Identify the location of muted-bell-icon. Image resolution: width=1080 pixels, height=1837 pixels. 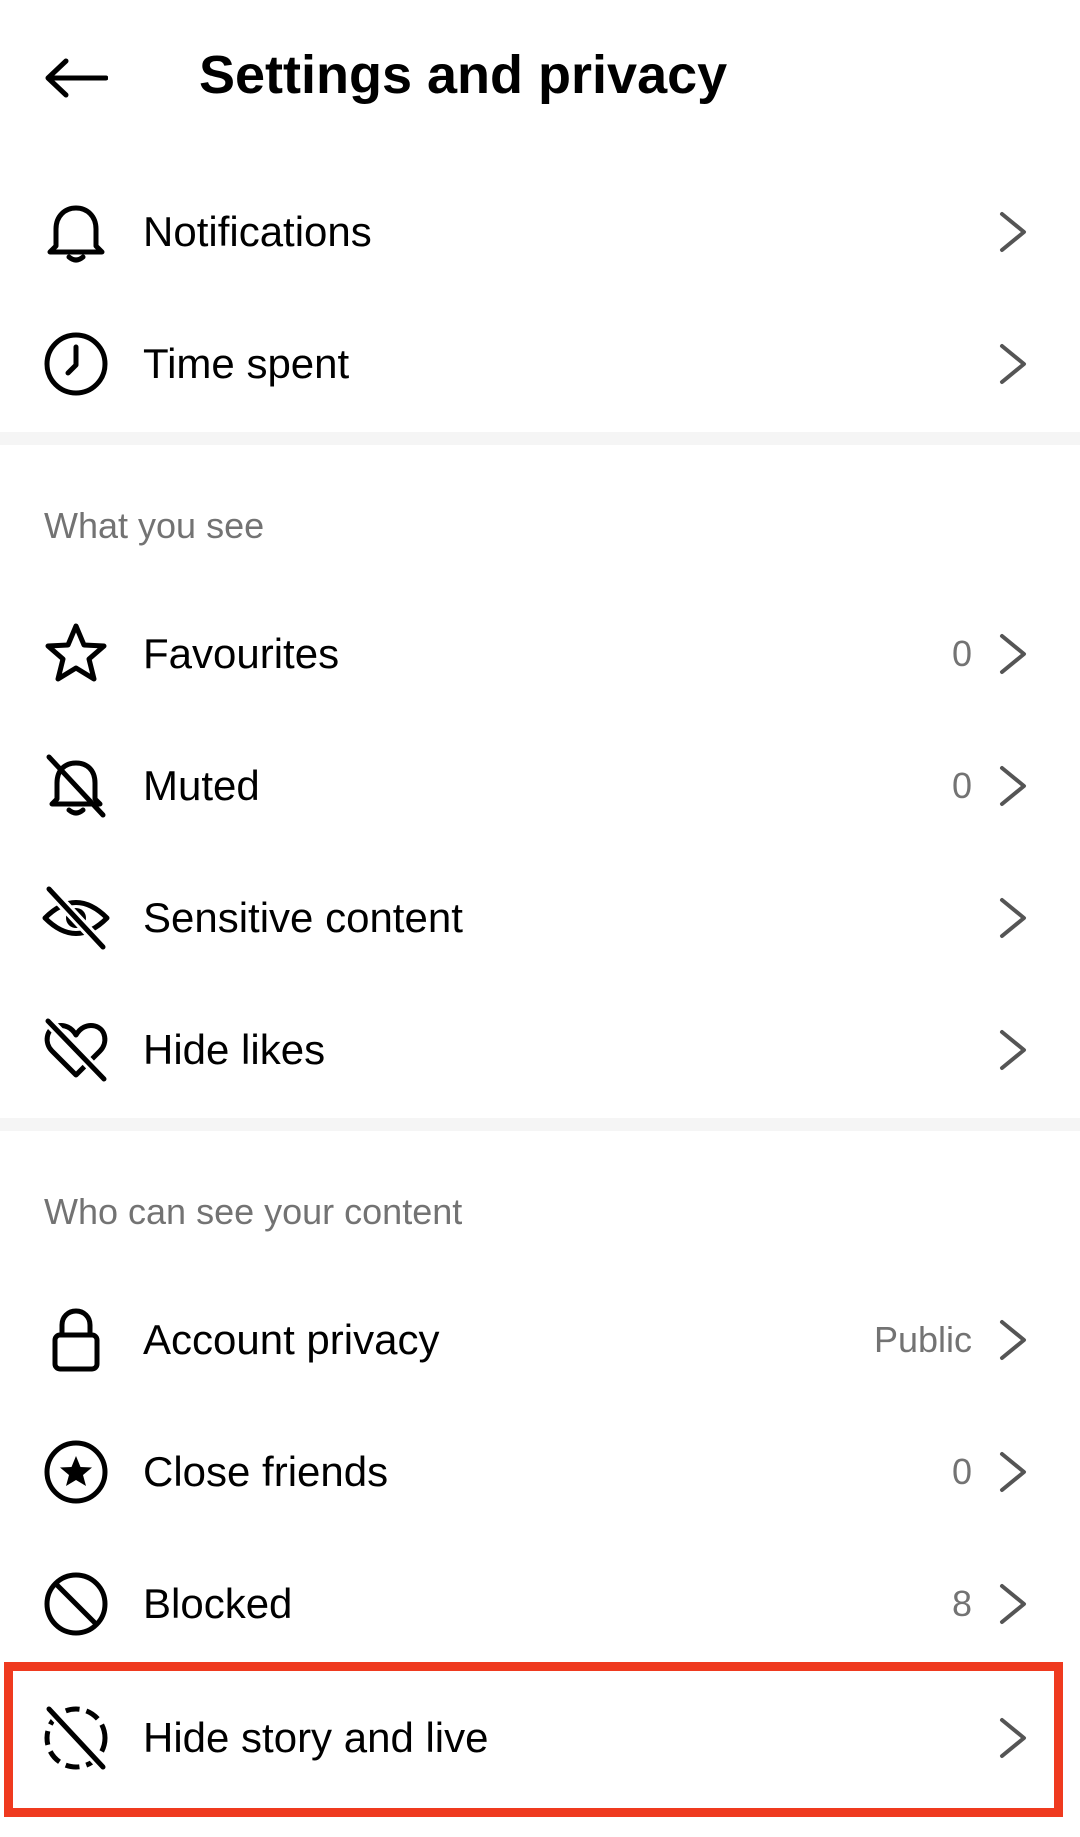
(76, 786).